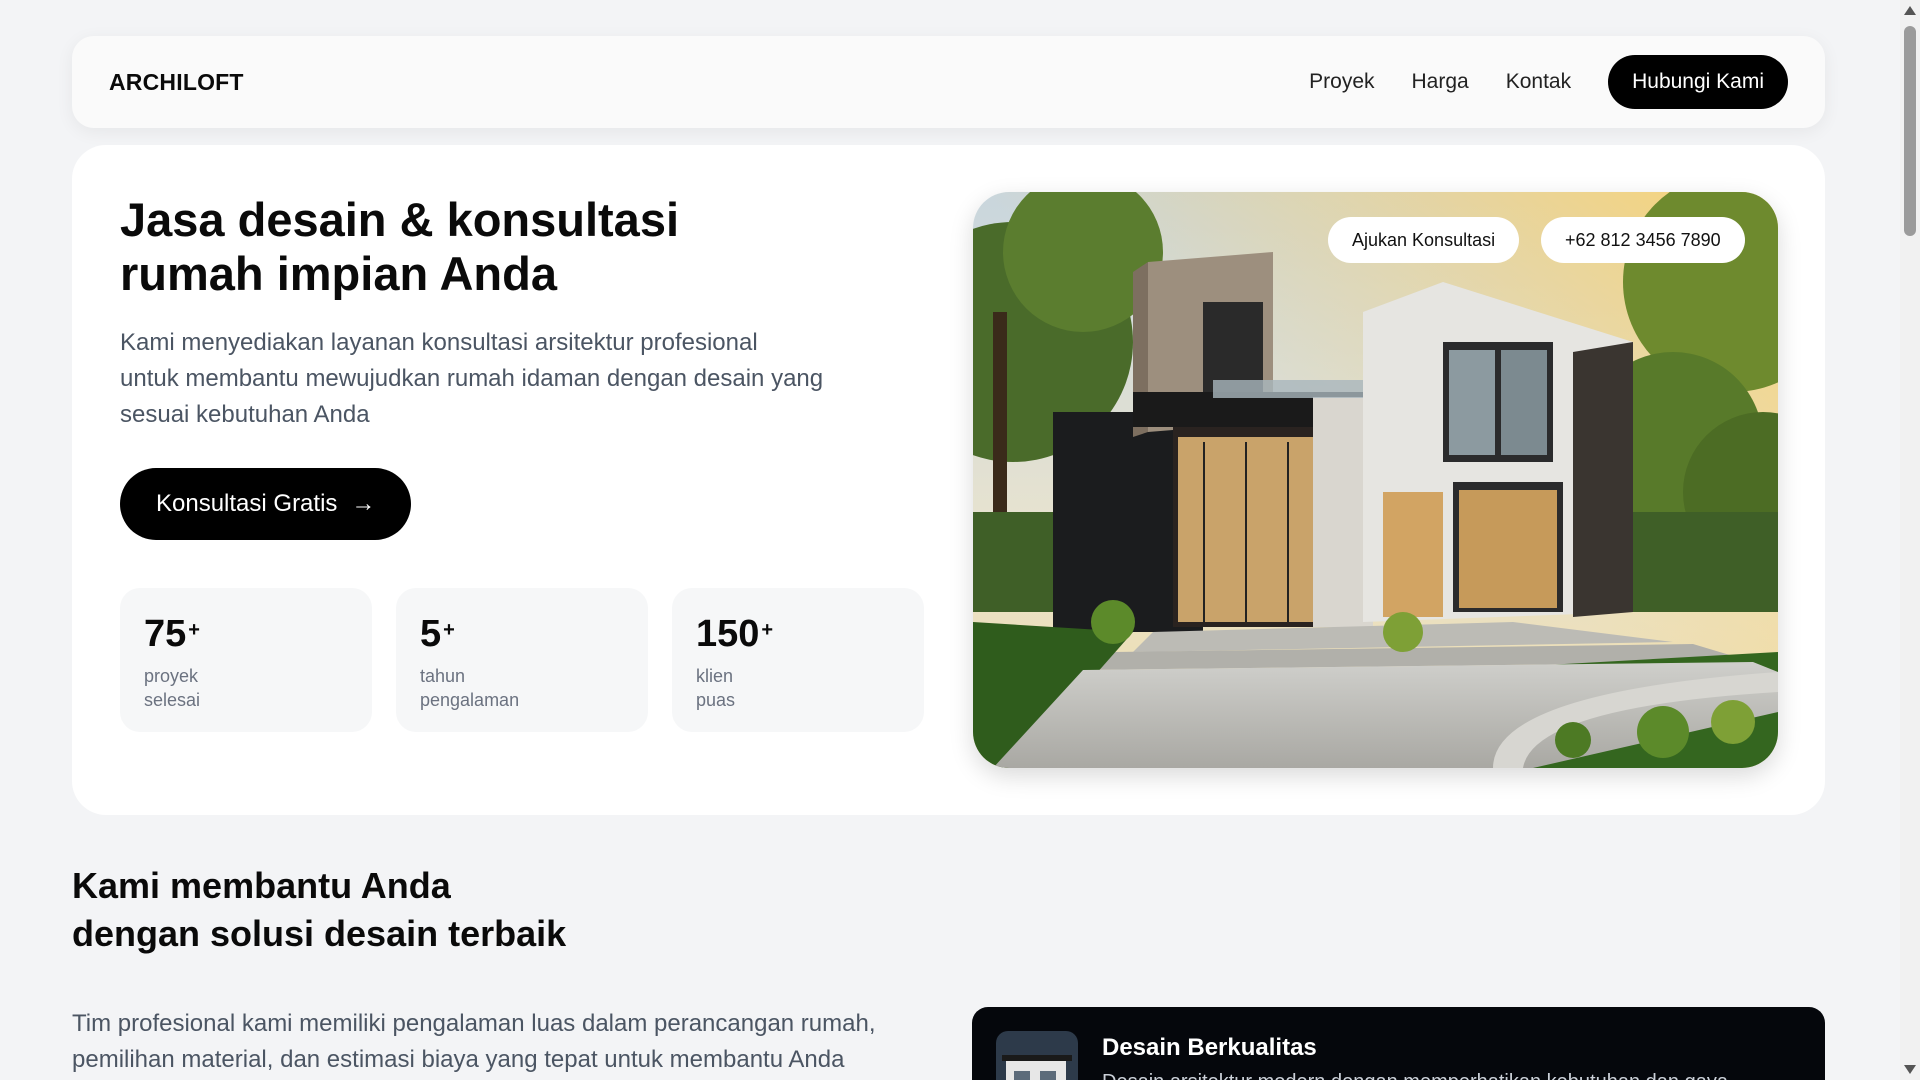 The width and height of the screenshot is (1920, 1080). I want to click on nav-links: Proyek Harga Kontak Hubungi Kami, so click(1548, 82).